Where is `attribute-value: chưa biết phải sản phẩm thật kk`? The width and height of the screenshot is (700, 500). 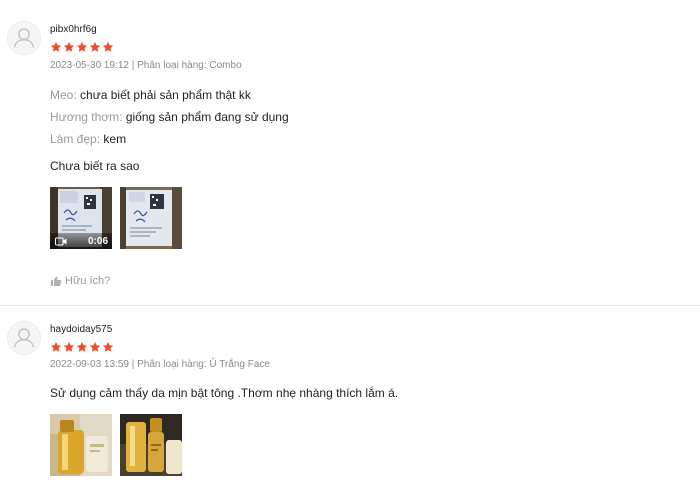 attribute-value: chưa biết phải sản phẩm thật kk is located at coordinates (165, 95).